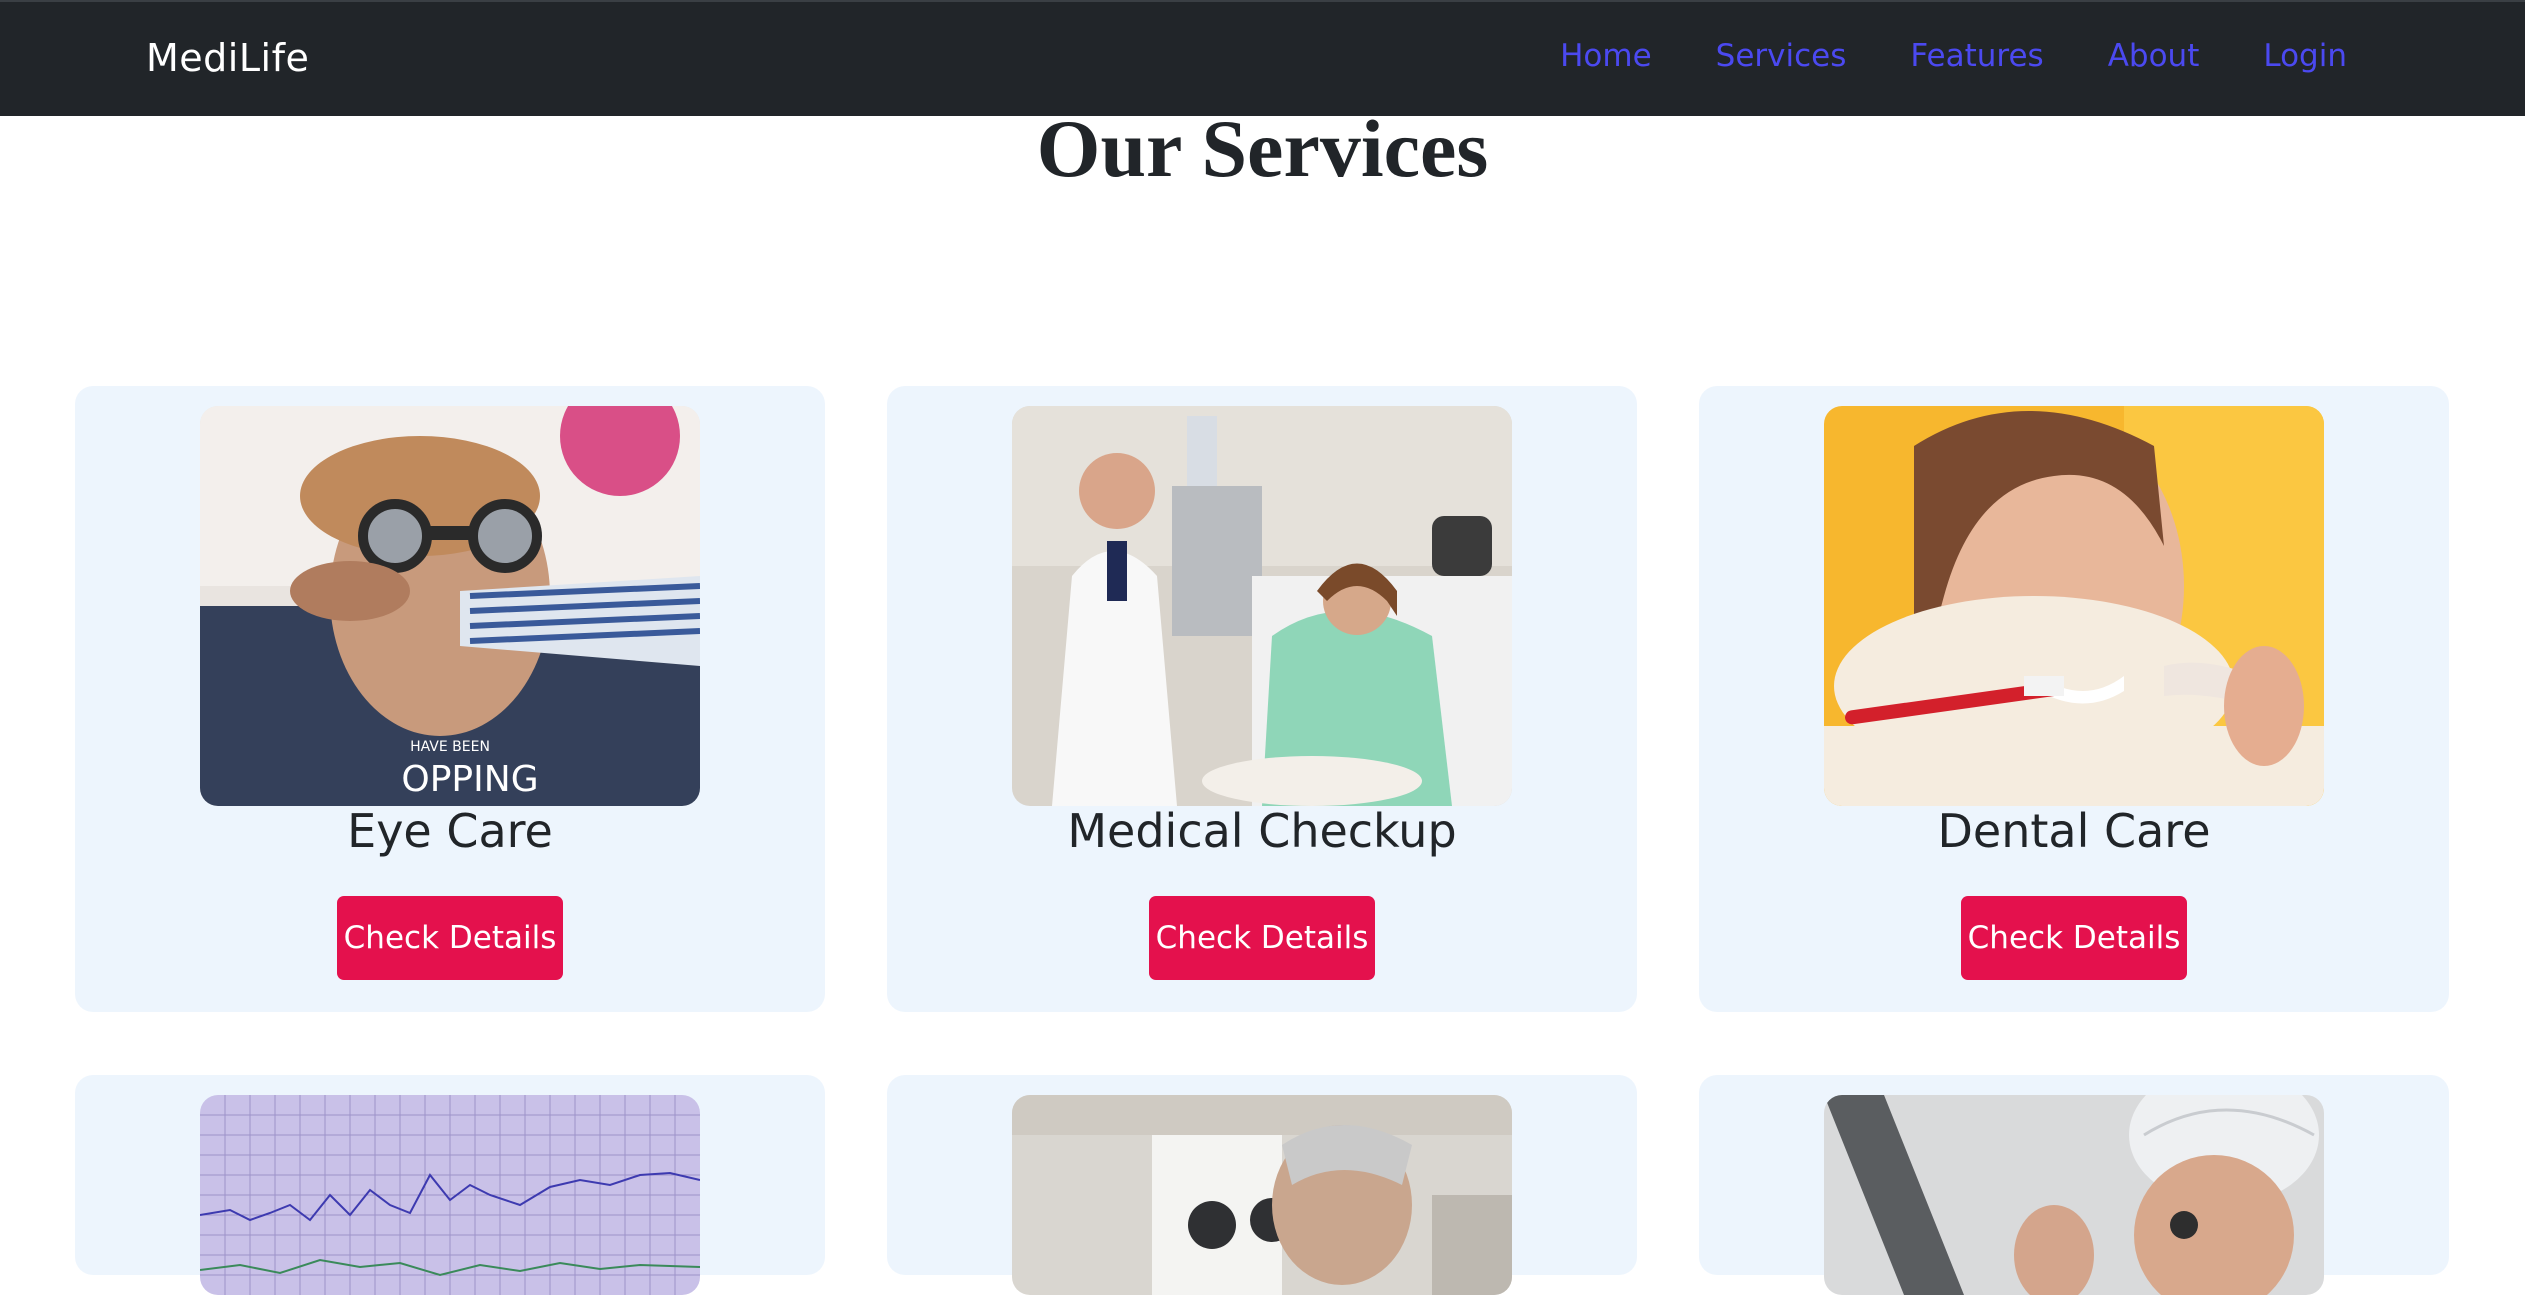 The width and height of the screenshot is (2525, 1295). Describe the element at coordinates (450, 606) in the screenshot. I see `eye-exam-image: HAVE BEEN OPPING` at that location.